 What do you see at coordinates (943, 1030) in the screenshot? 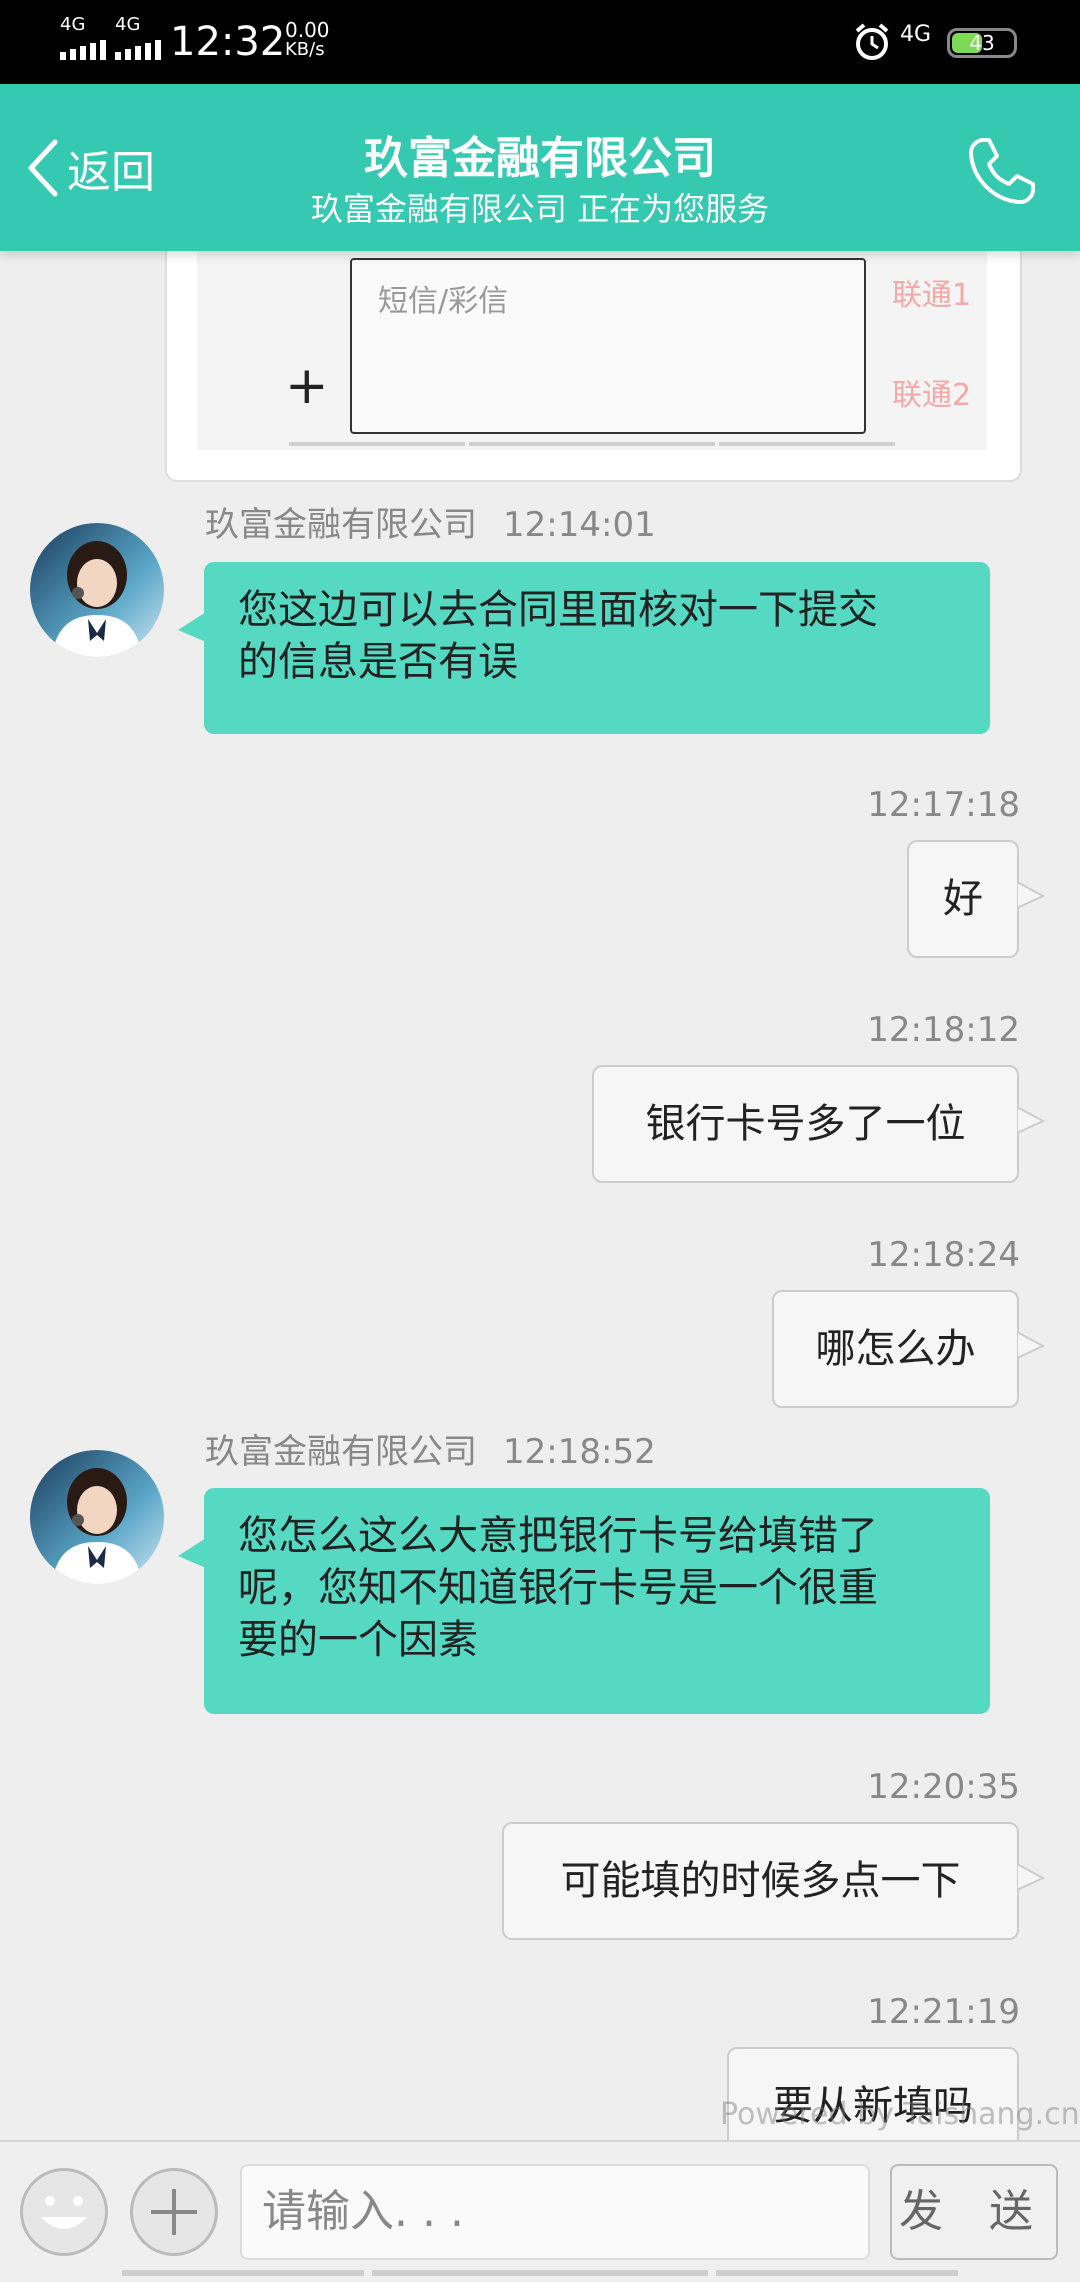
I see `message-time: 12:18:12` at bounding box center [943, 1030].